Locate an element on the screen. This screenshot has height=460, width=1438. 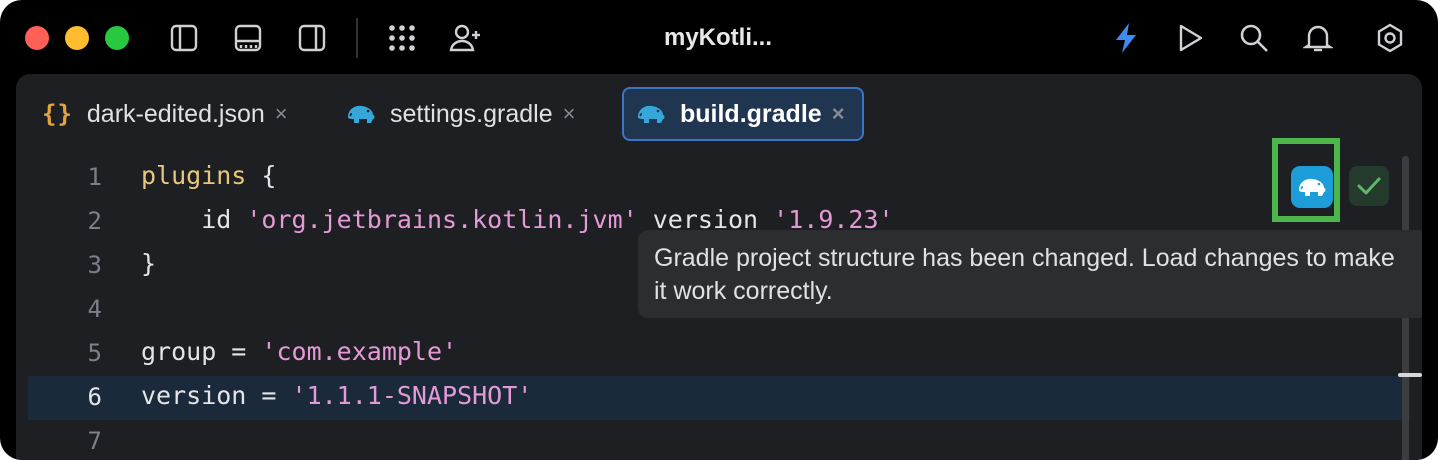
line-source: version = '1.1.1-SNAPSHOT' is located at coordinates (336, 395).